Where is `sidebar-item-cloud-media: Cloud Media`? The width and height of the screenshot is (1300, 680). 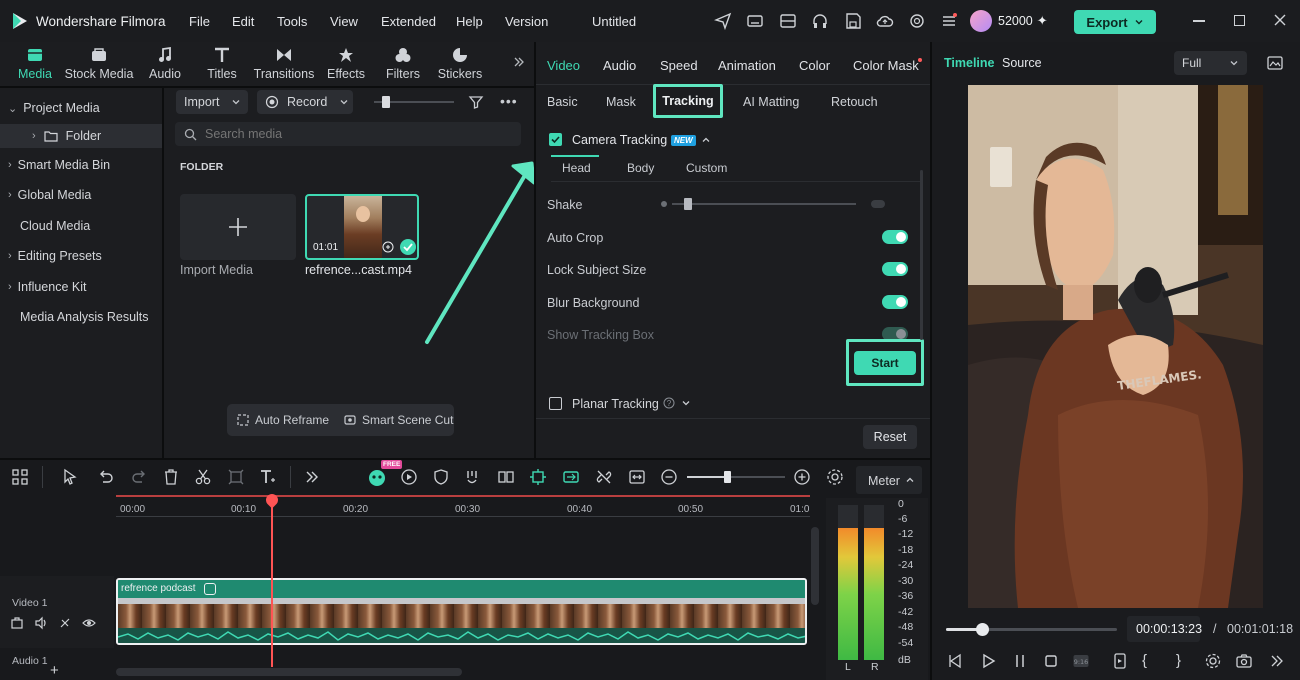 sidebar-item-cloud-media: Cloud Media is located at coordinates (81, 226).